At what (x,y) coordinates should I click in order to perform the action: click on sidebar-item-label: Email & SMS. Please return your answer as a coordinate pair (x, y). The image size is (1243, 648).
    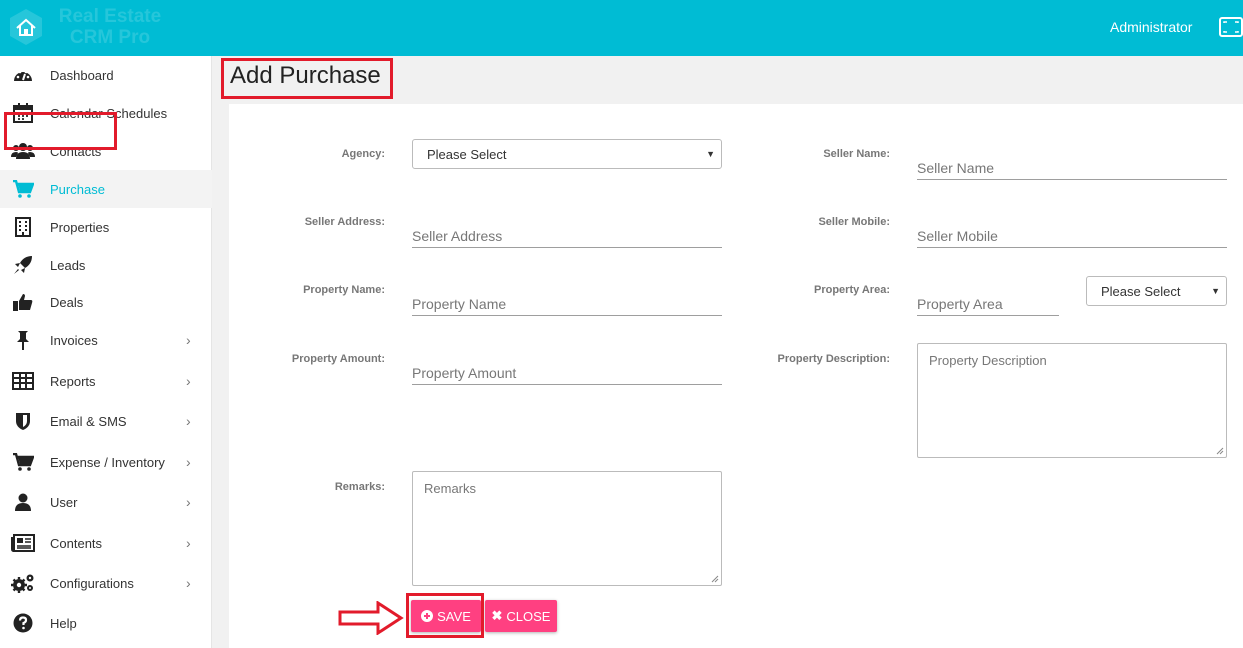
    Looking at the image, I should click on (88, 421).